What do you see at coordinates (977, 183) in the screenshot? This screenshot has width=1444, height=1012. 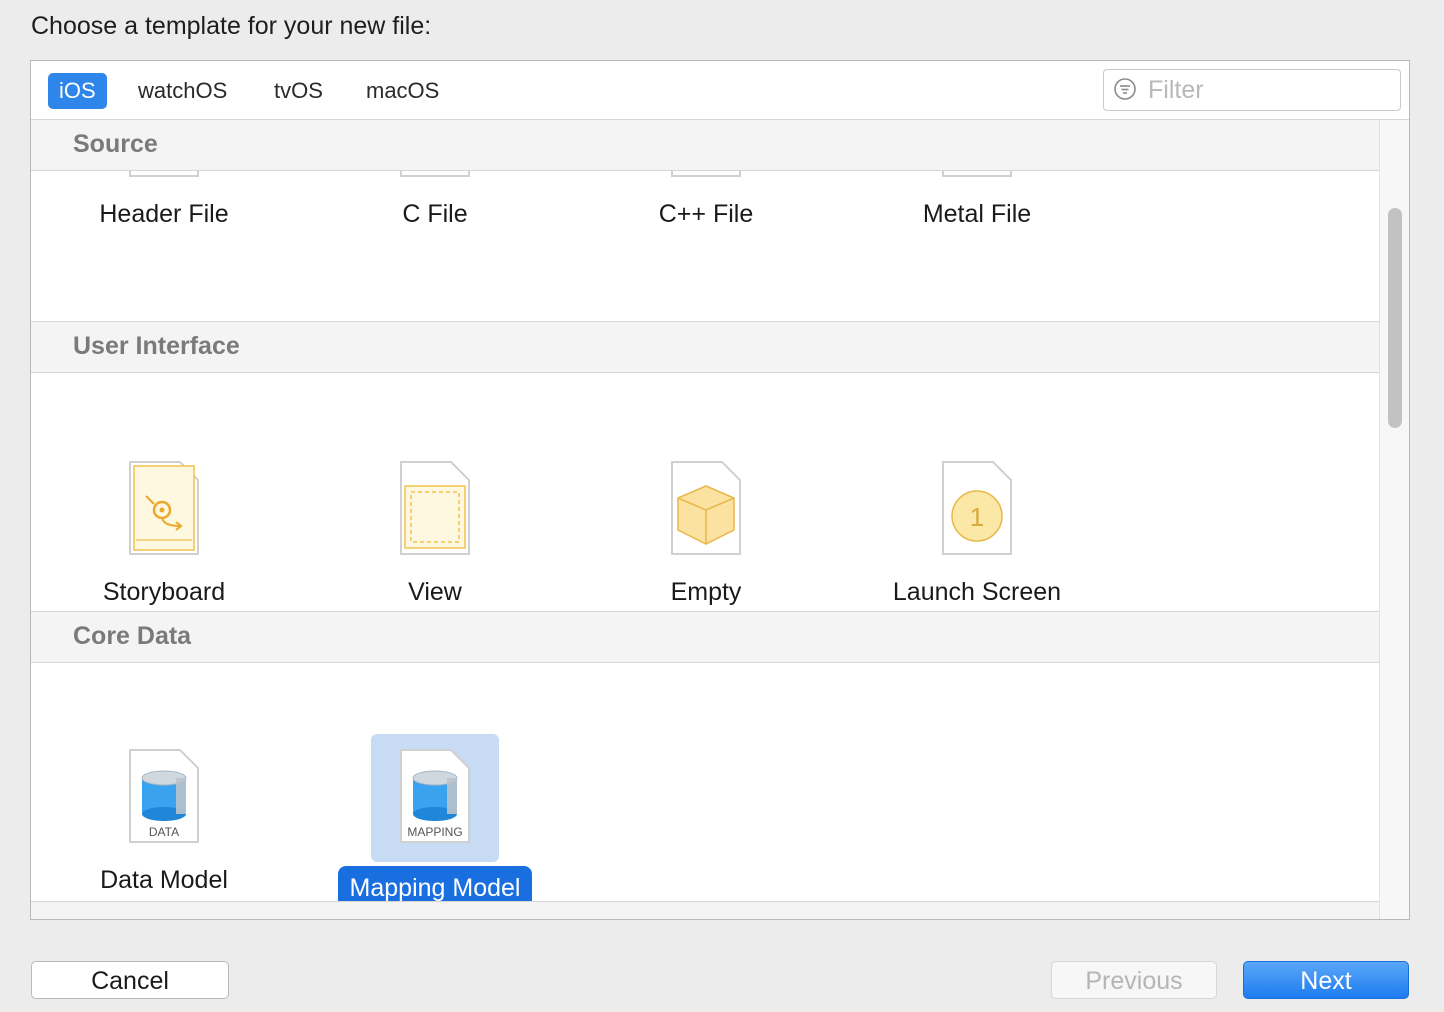 I see `metal-file-icon: M` at bounding box center [977, 183].